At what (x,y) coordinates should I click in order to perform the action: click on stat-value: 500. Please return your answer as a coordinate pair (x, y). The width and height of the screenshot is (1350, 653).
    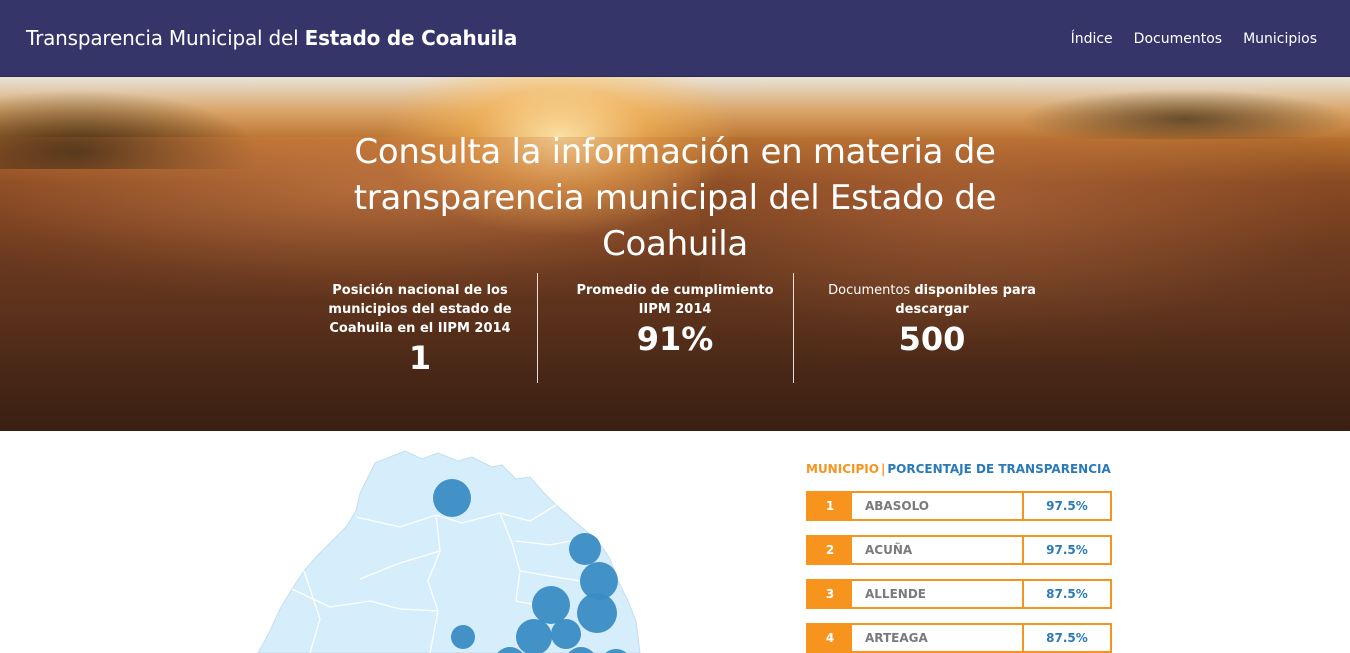
    Looking at the image, I should click on (932, 339).